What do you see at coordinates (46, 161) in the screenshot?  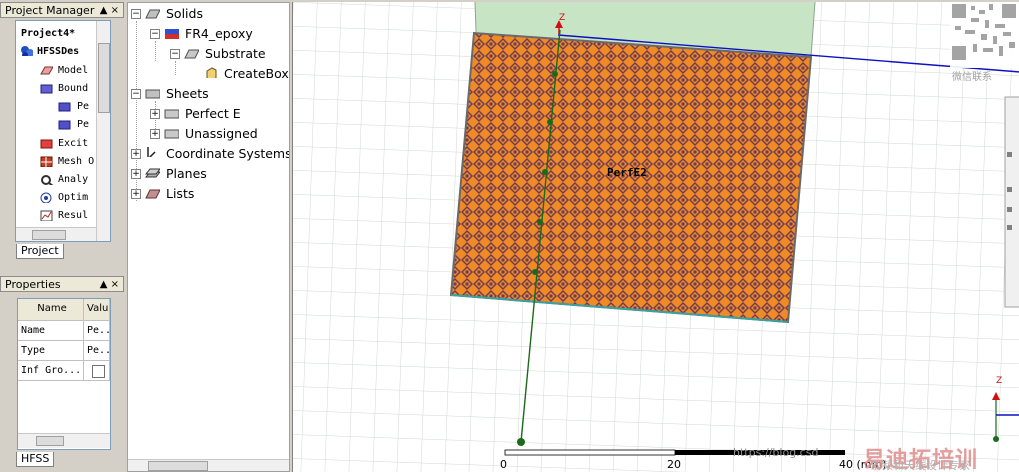 I see `mesh-icon` at bounding box center [46, 161].